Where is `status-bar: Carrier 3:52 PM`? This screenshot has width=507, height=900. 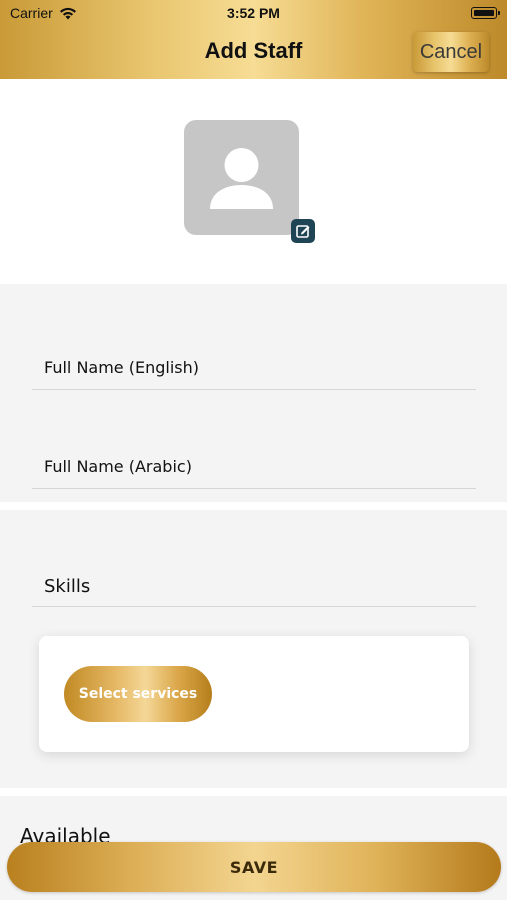
status-bar: Carrier 3:52 PM is located at coordinates (253, 14).